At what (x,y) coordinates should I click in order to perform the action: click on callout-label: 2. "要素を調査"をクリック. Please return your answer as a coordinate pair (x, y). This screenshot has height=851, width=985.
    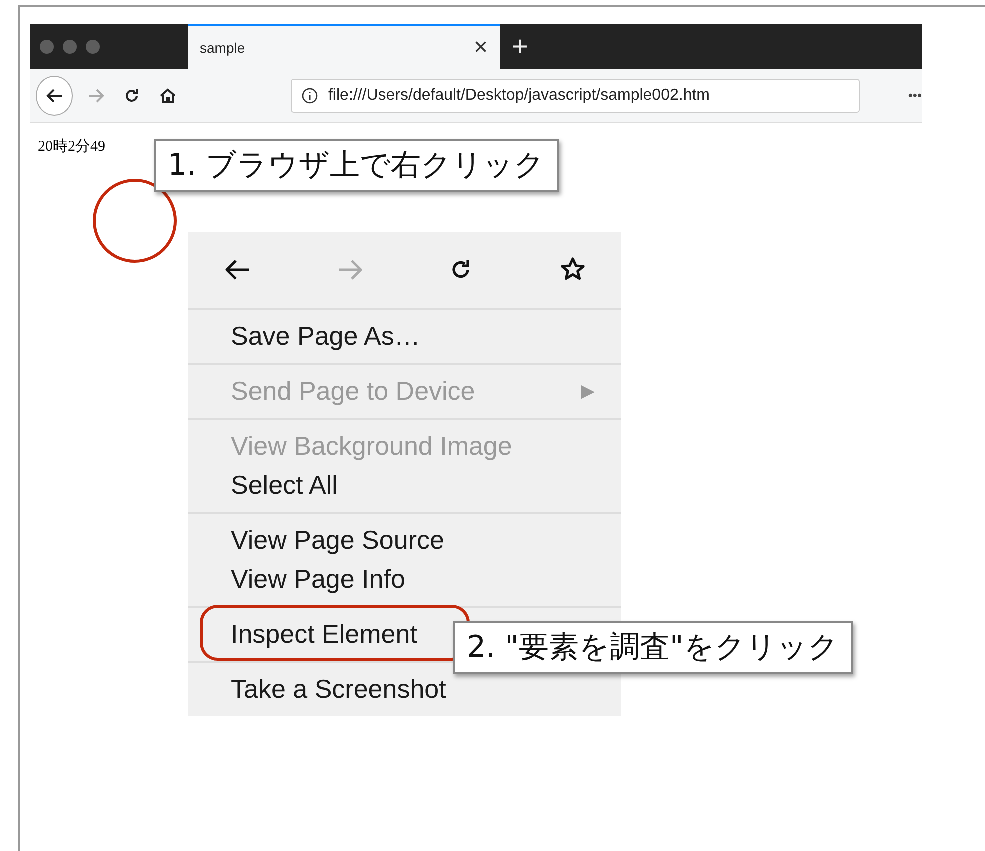
    Looking at the image, I should click on (653, 647).